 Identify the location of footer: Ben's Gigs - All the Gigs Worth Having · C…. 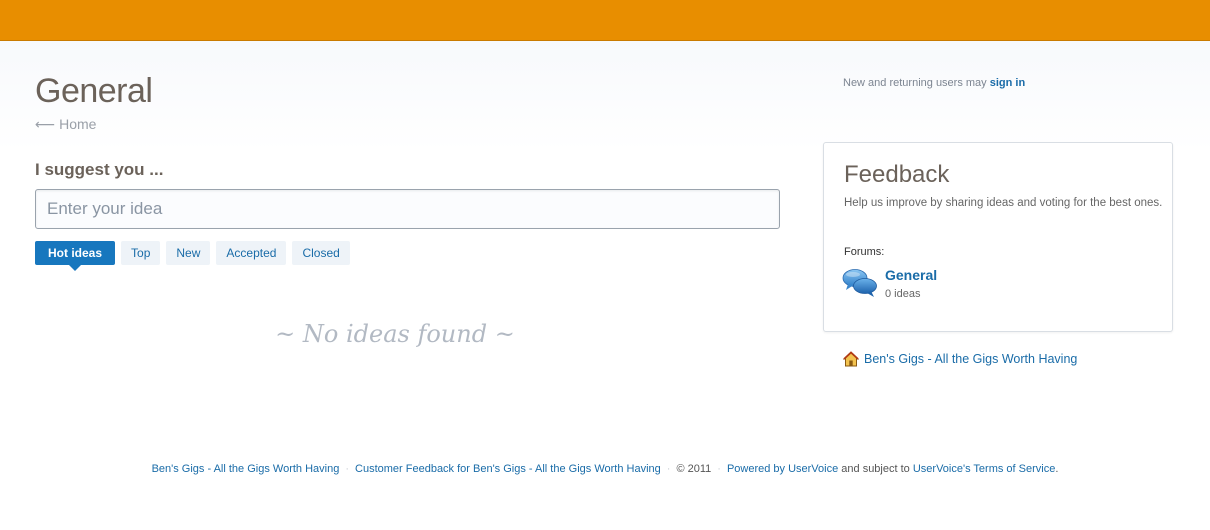
(605, 469).